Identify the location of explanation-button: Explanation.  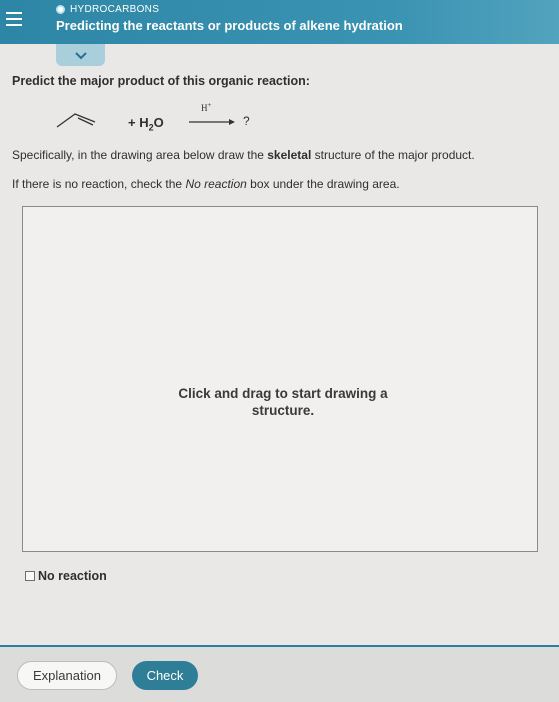
(67, 675).